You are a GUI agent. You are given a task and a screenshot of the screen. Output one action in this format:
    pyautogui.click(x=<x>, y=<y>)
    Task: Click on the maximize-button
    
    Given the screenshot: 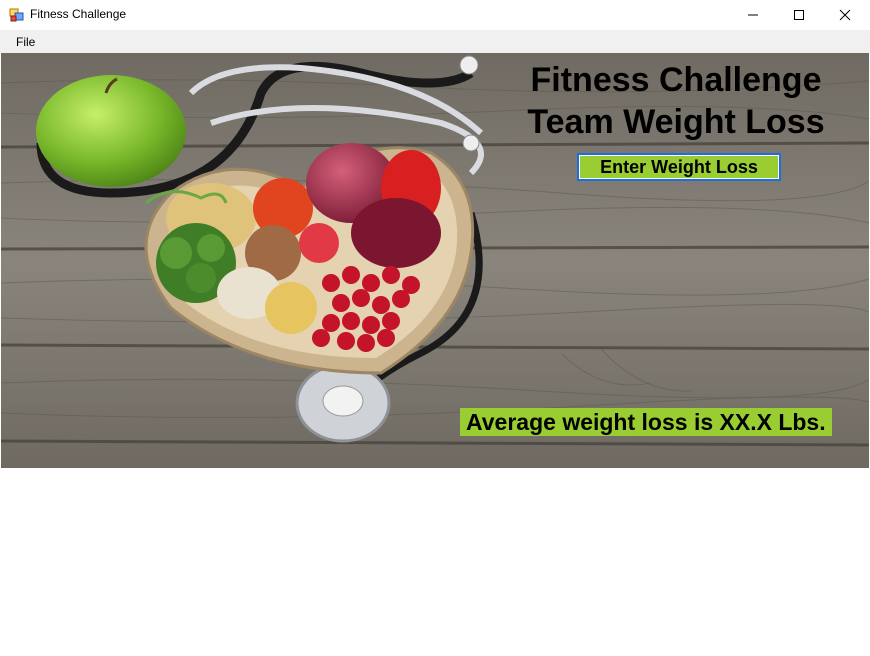 What is the action you would take?
    pyautogui.click(x=799, y=15)
    